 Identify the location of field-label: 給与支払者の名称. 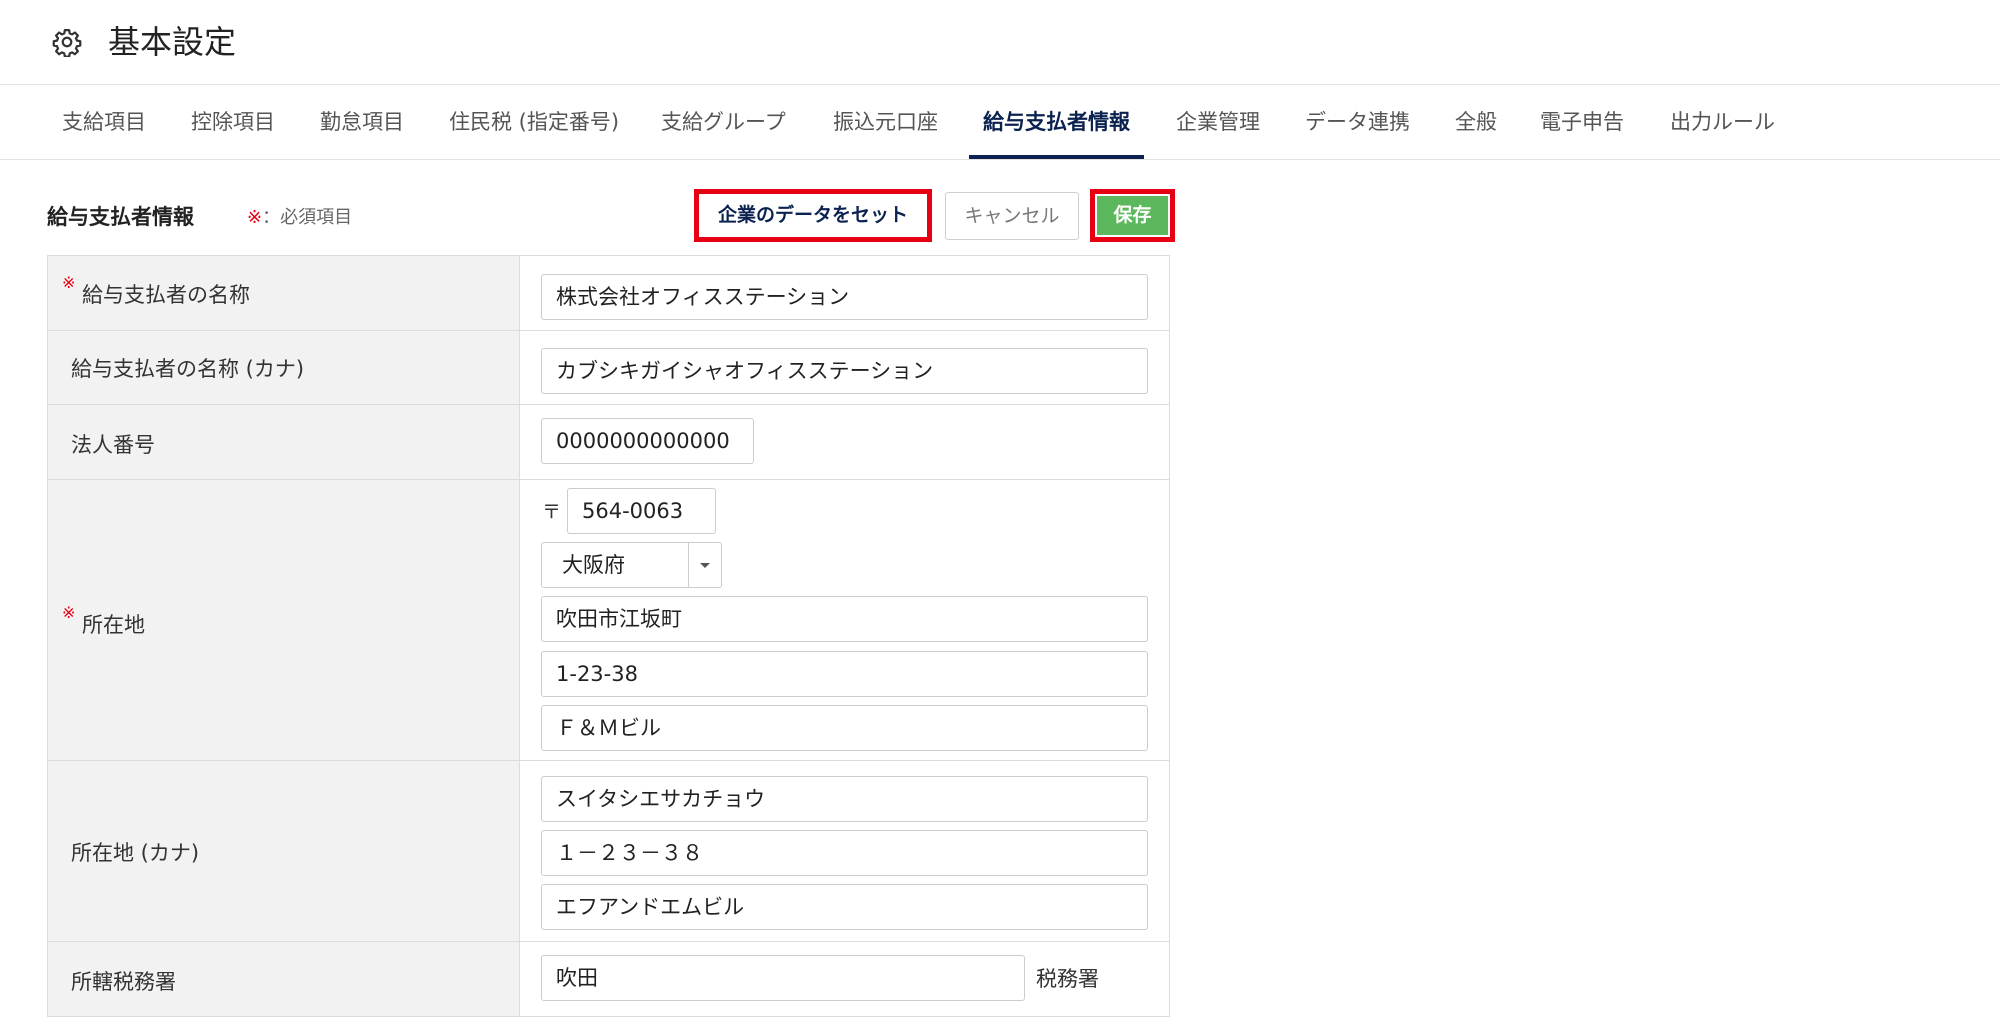
(166, 295).